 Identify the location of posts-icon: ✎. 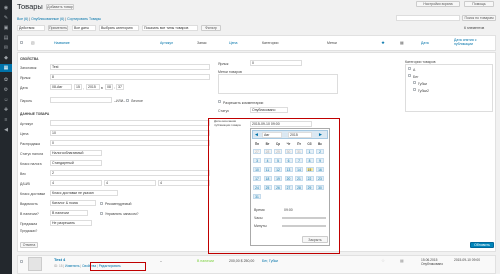
(6, 18).